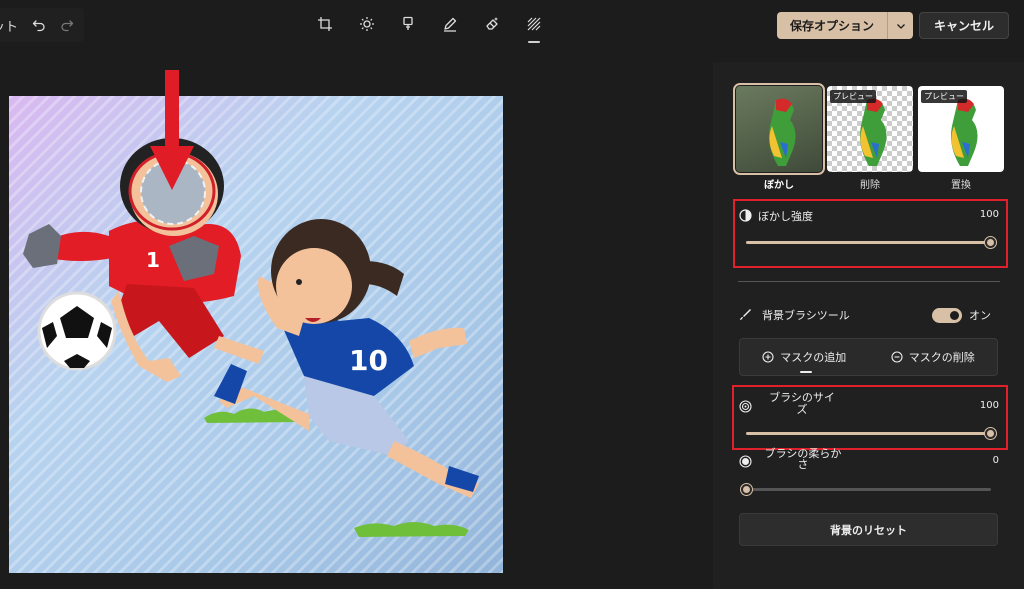 The image size is (1024, 589). What do you see at coordinates (368, 360) in the screenshot?
I see `svg-text: 10` at bounding box center [368, 360].